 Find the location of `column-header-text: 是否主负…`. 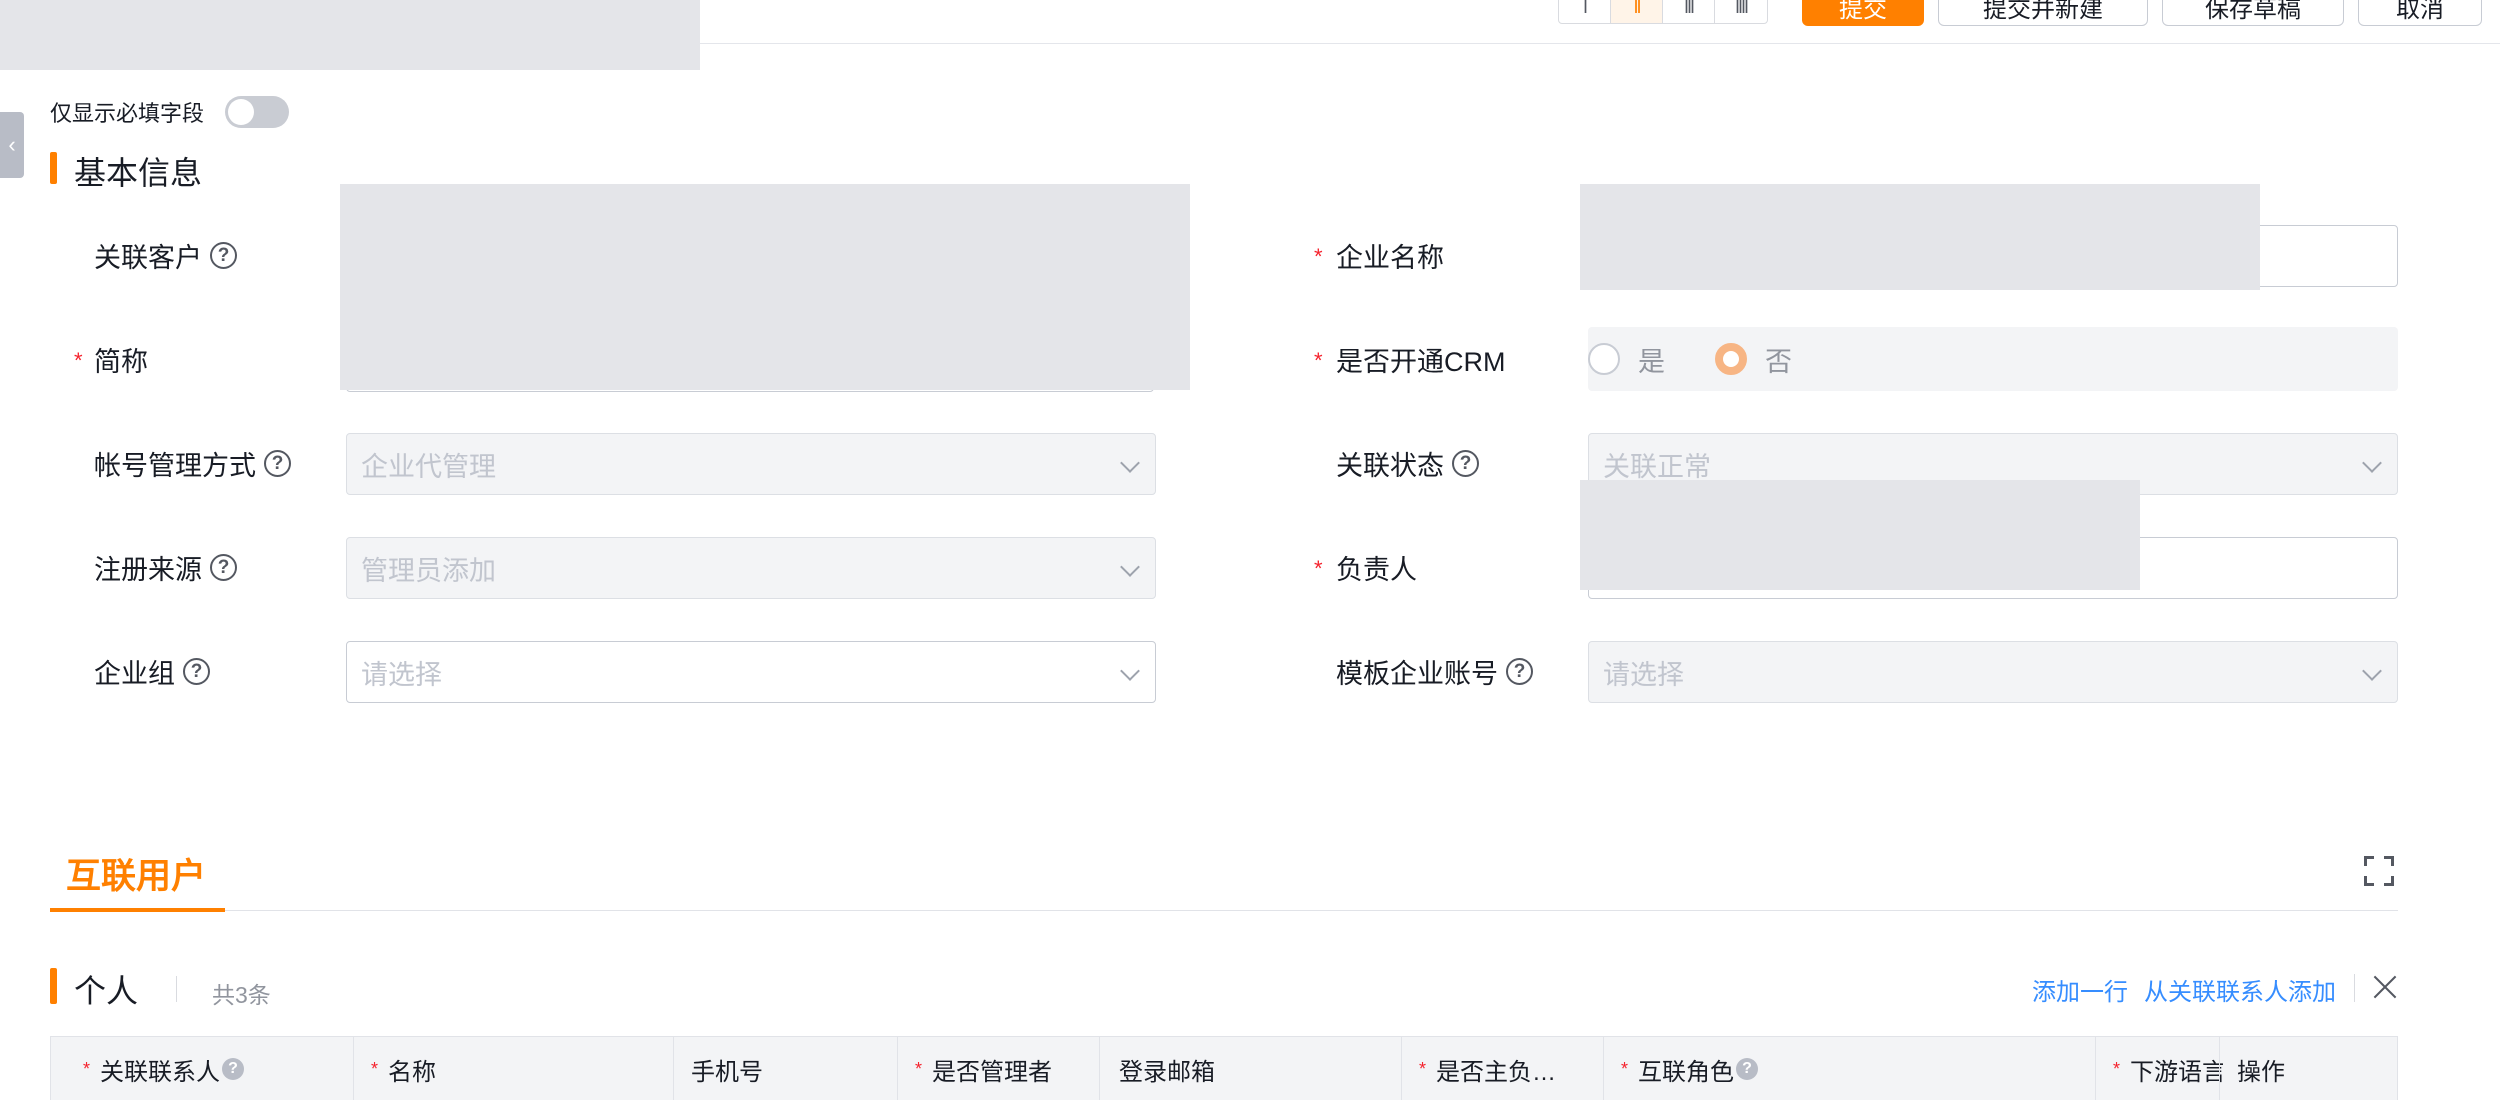

column-header-text: 是否主负… is located at coordinates (1496, 1072).